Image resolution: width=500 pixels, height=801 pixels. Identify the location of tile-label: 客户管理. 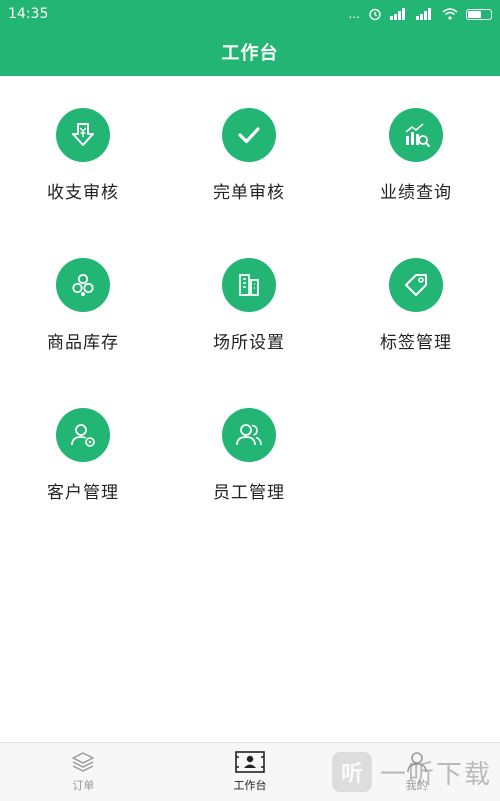
(83, 493).